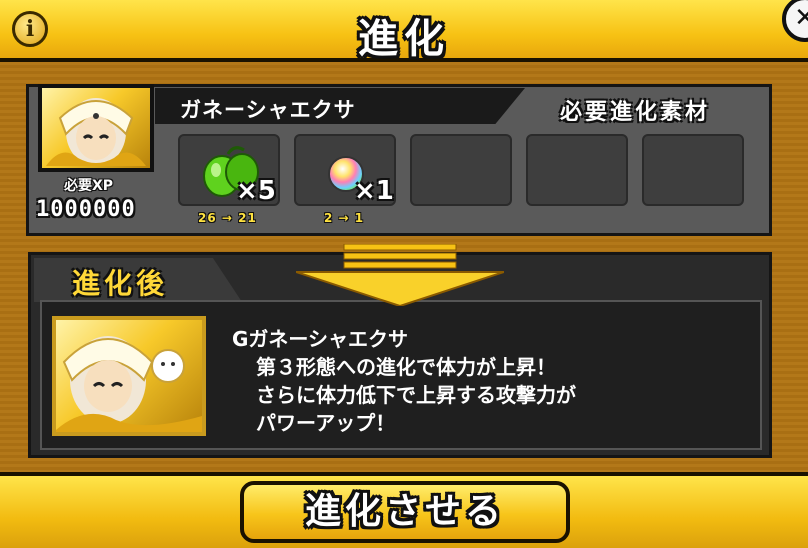 This screenshot has height=548, width=808. I want to click on xp-value: 1000000, so click(86, 209).